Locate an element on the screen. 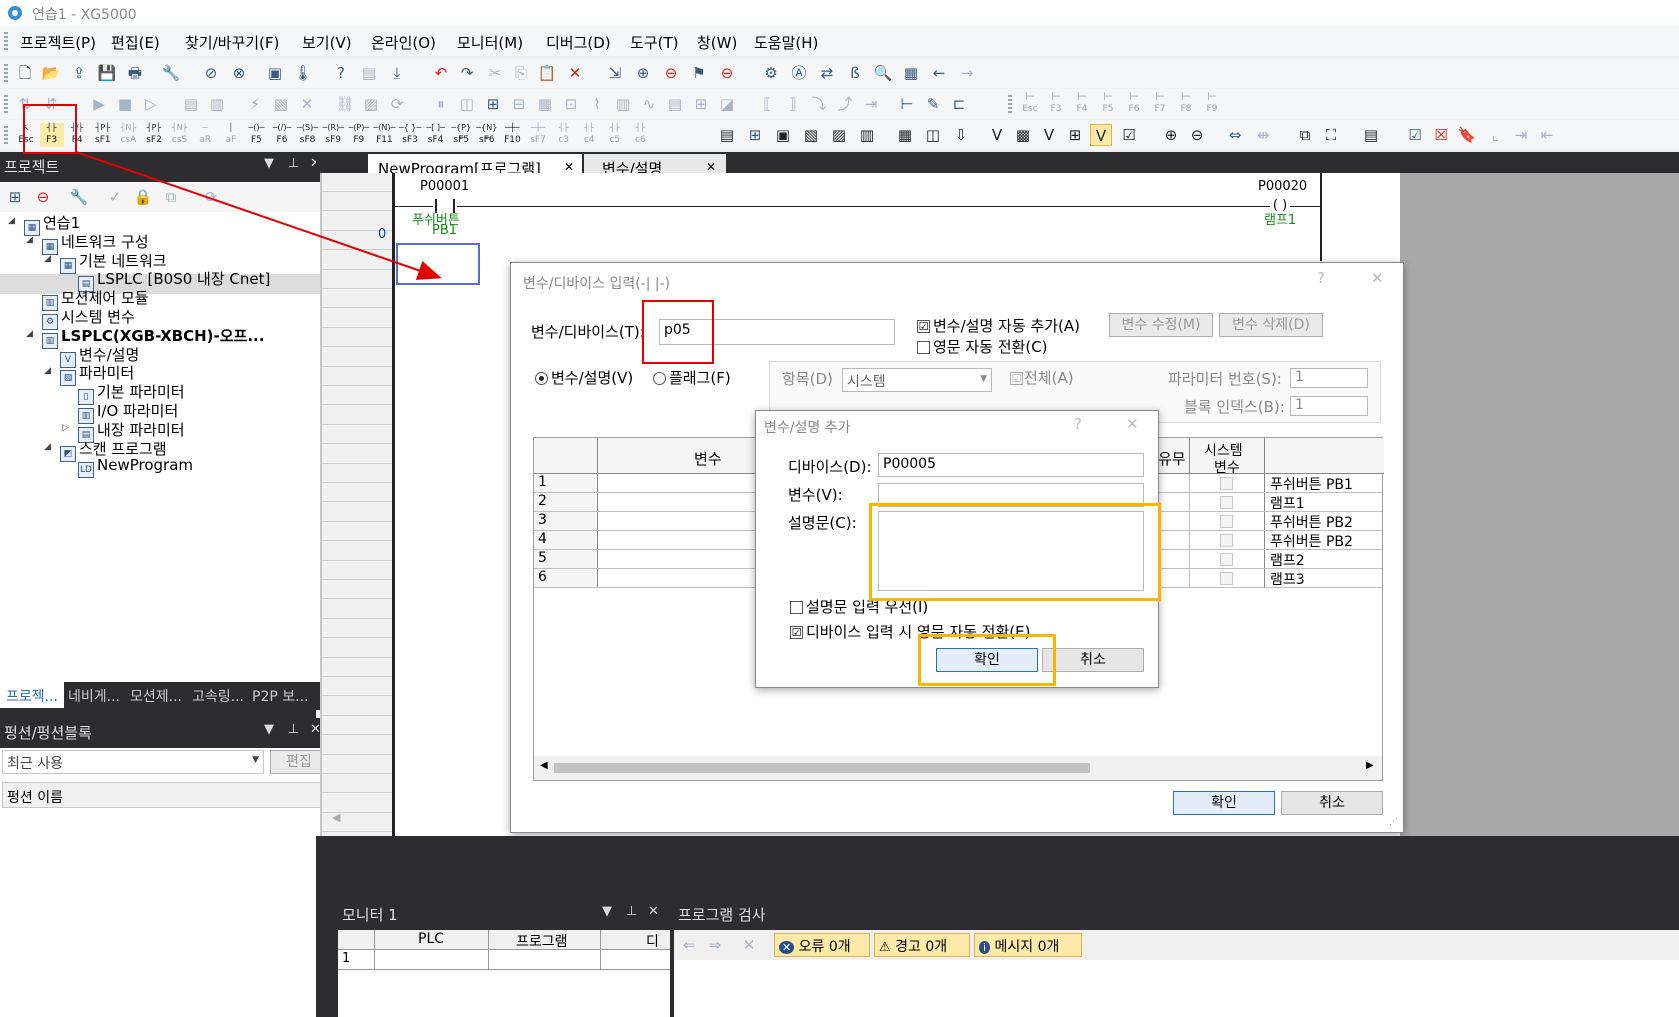 Image resolution: width=1679 pixels, height=1017 pixels. fkey-button: ⊢ F9 is located at coordinates (1212, 103).